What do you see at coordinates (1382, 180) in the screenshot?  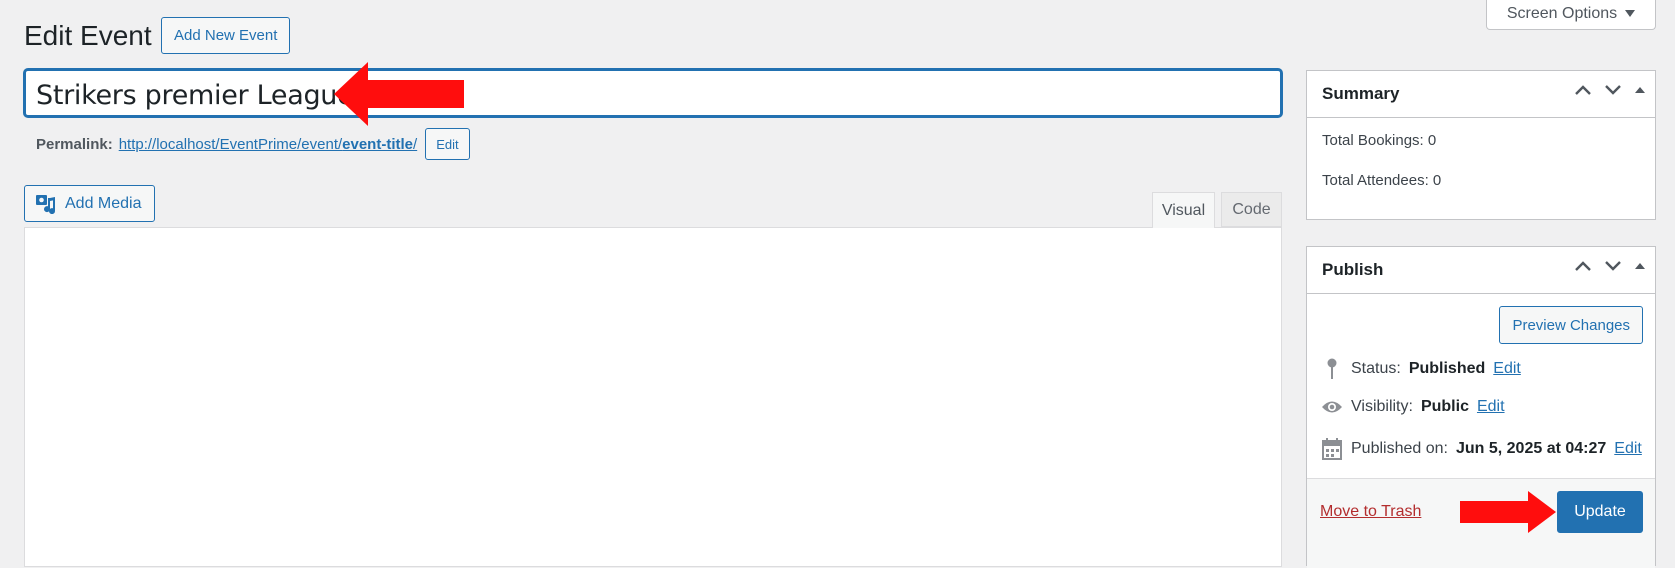 I see `total-attendees: Total Attendees: 0` at bounding box center [1382, 180].